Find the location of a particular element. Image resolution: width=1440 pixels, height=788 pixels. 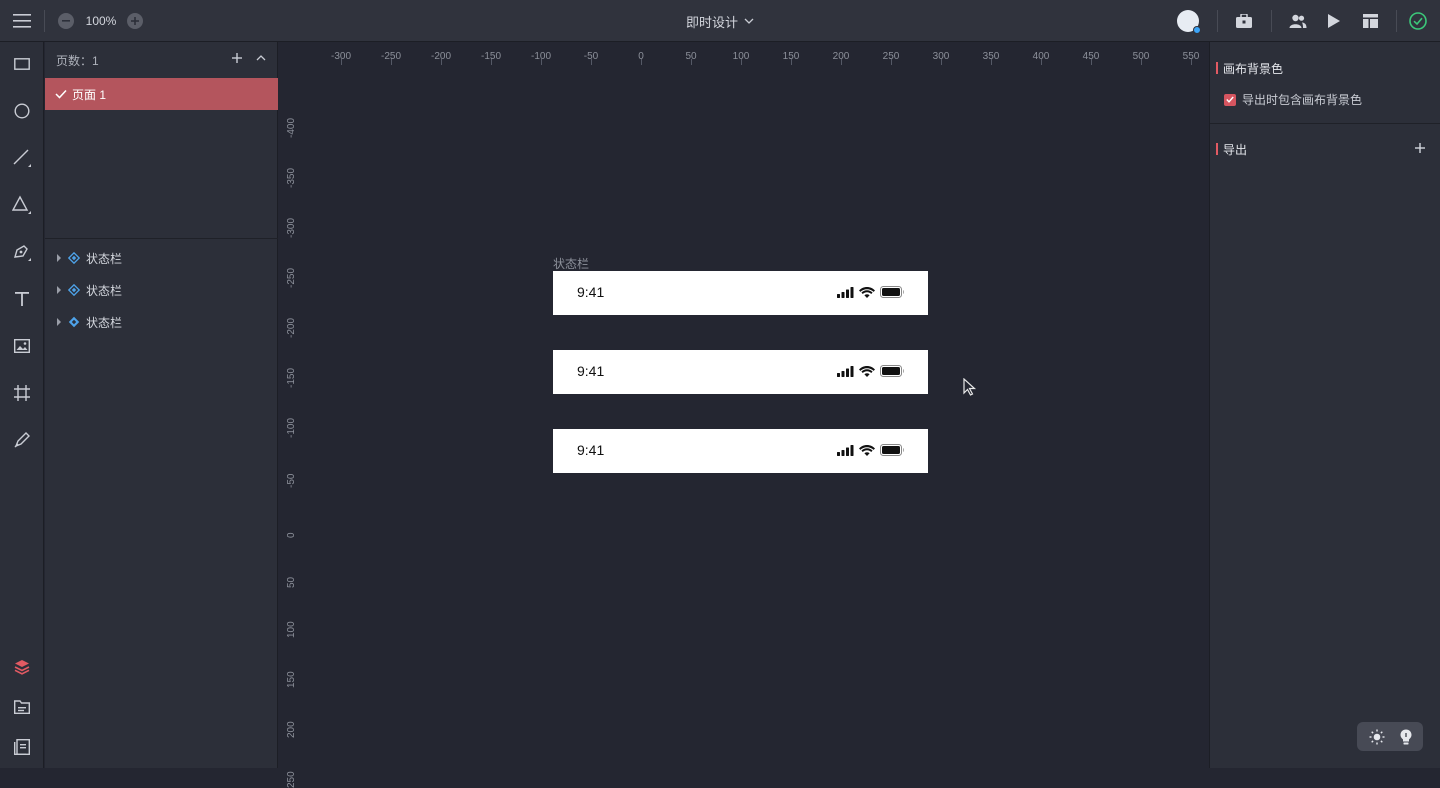

page-count: 页数：1 is located at coordinates (77, 61).